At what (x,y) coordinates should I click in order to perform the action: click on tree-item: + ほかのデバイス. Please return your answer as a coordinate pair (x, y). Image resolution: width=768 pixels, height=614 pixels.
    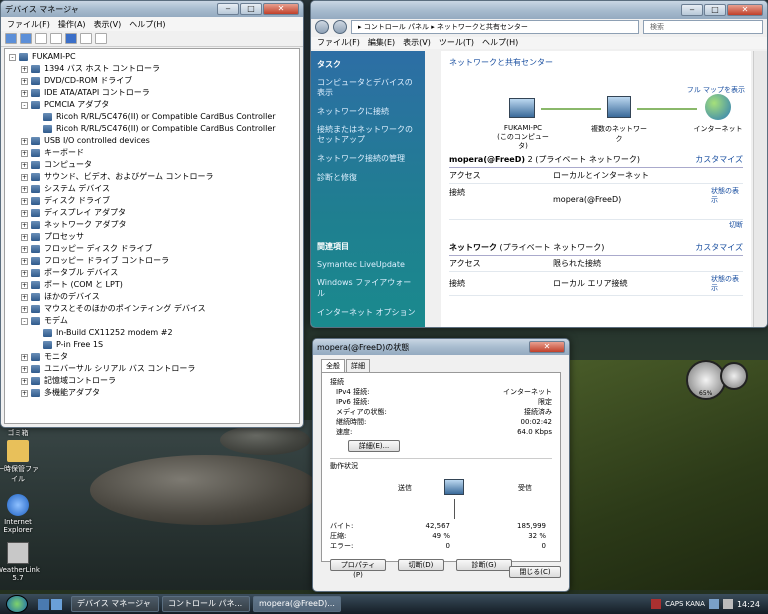
    Looking at the image, I should click on (152, 297).